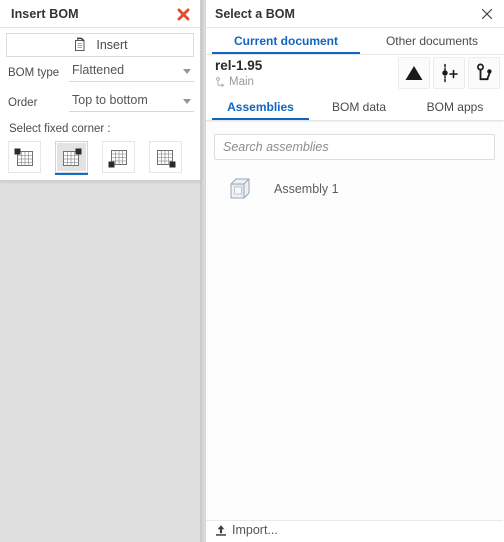 This screenshot has width=504, height=542. What do you see at coordinates (455, 107) in the screenshot?
I see `tab-bom-apps: BOM apps` at bounding box center [455, 107].